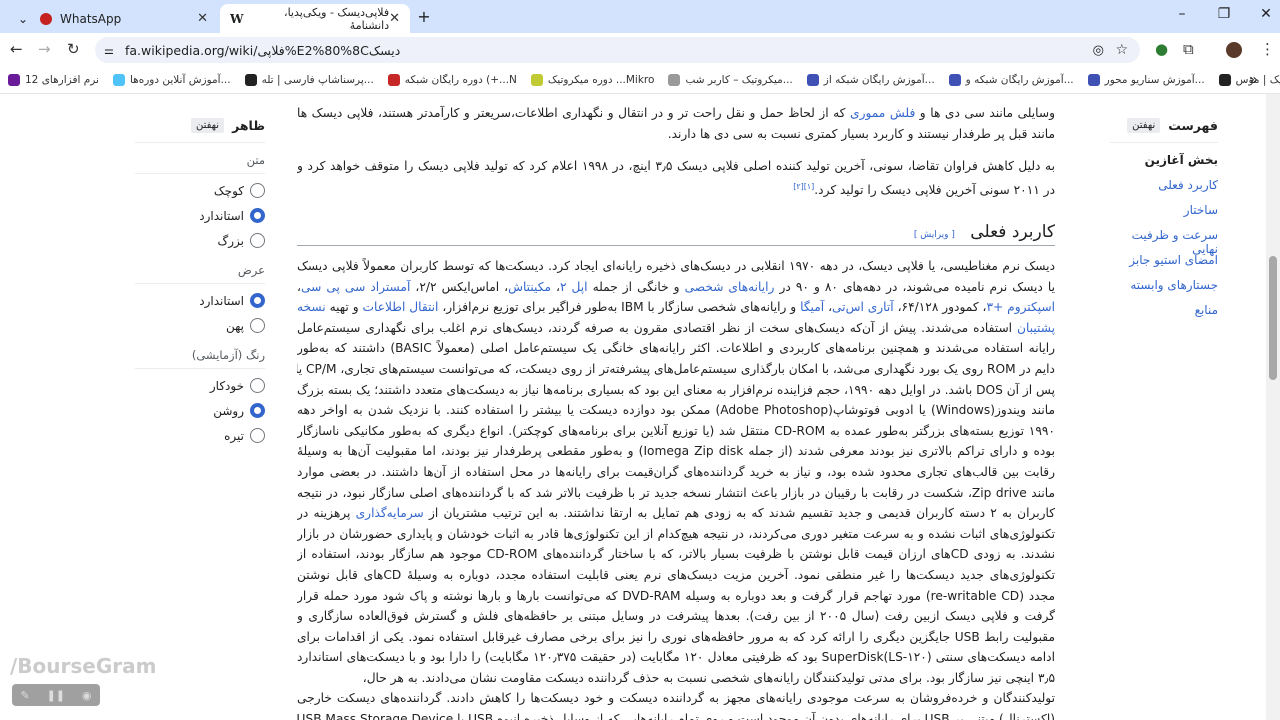 The height and width of the screenshot is (720, 1280). What do you see at coordinates (401, 307) in the screenshot?
I see `wiki-link: انتقال اطلاعات` at bounding box center [401, 307].